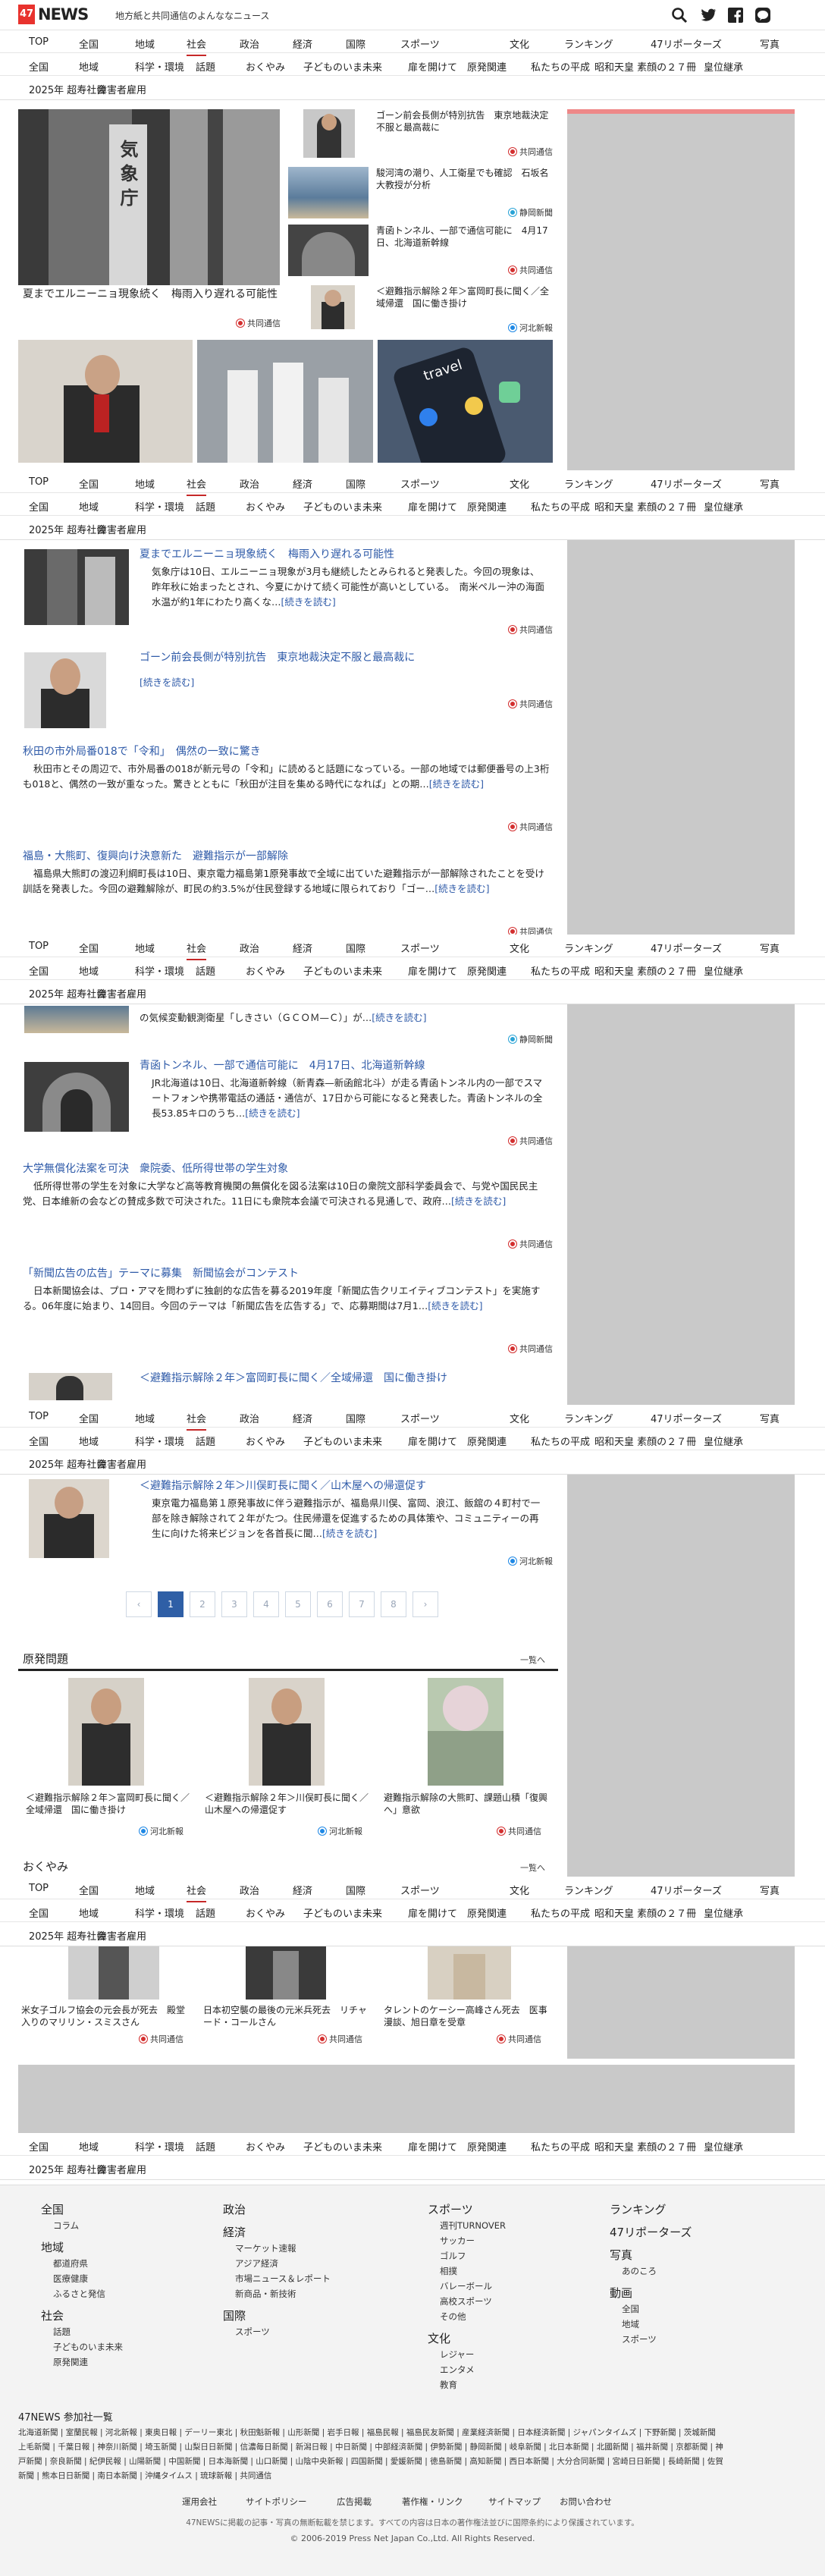  What do you see at coordinates (463, 121) in the screenshot?
I see `side-title-1: ゴーン前会長側が特別抗告 東京地裁決定不服と最高裁に` at bounding box center [463, 121].